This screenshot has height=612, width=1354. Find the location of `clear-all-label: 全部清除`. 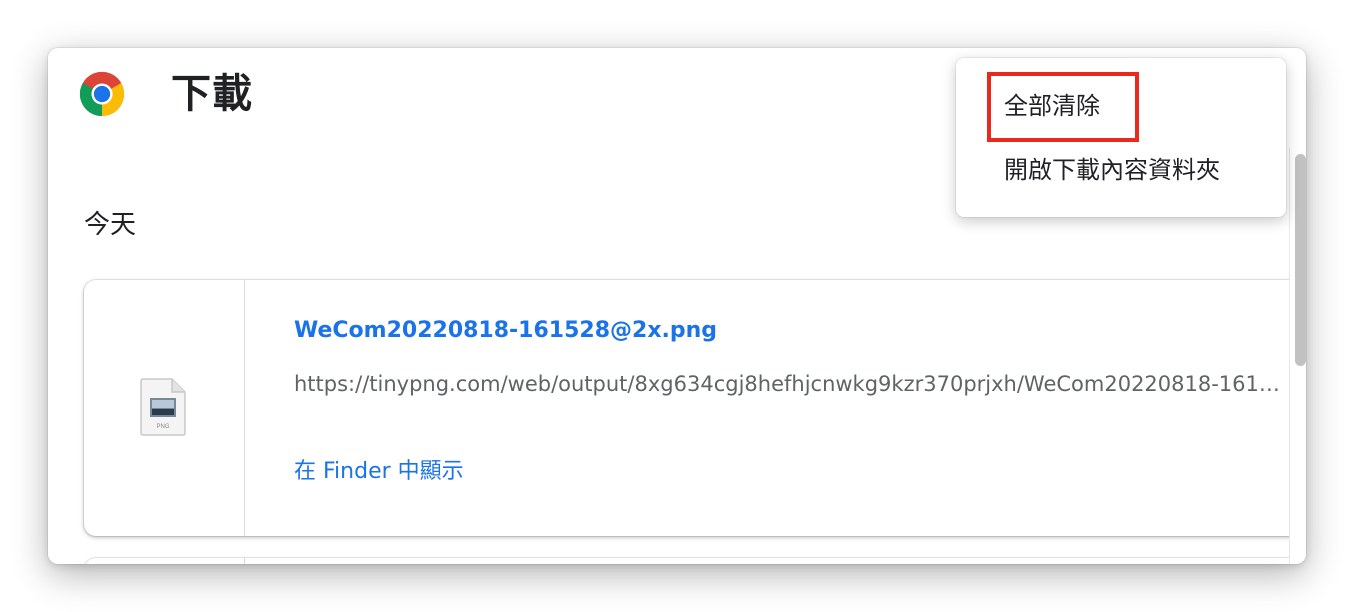

clear-all-label: 全部清除 is located at coordinates (1052, 106).